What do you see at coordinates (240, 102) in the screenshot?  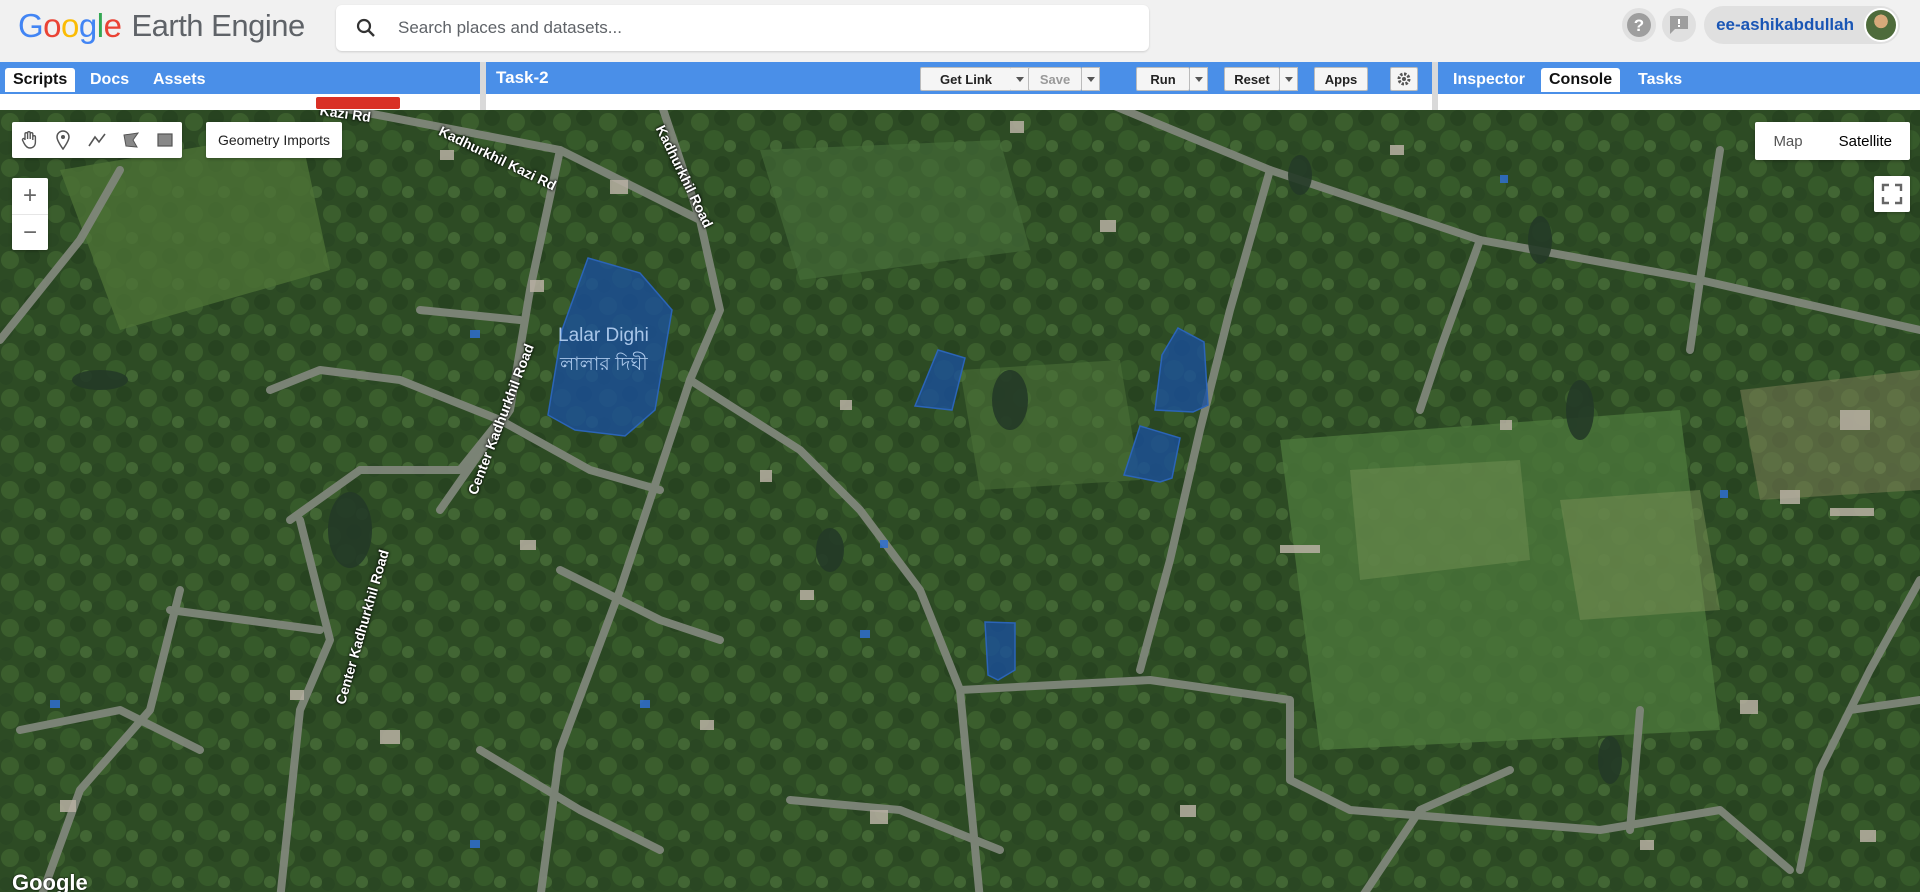 I see `script-list-strip` at bounding box center [240, 102].